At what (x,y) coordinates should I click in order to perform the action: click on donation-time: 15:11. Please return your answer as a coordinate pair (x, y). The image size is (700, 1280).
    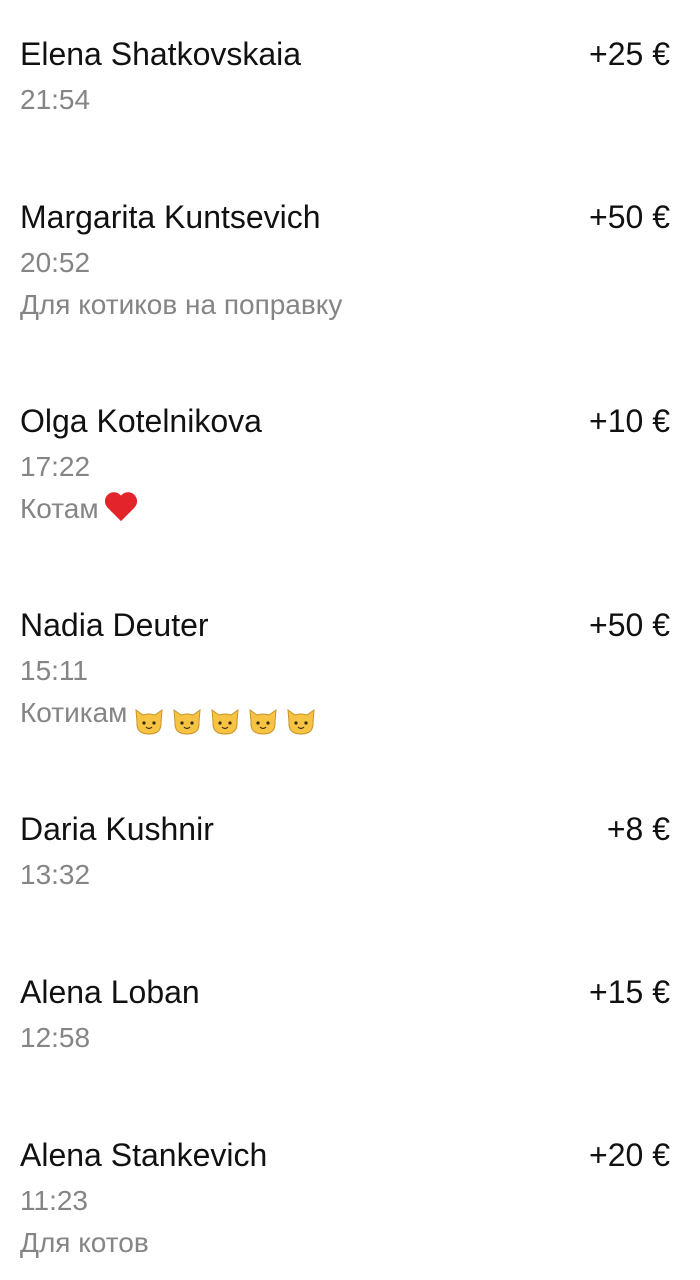
    Looking at the image, I should click on (54, 670).